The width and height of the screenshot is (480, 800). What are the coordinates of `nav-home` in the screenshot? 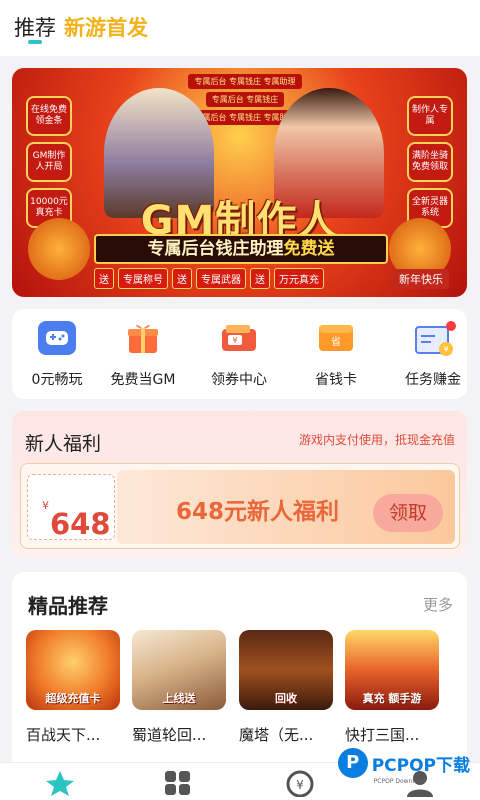 It's located at (60, 783).